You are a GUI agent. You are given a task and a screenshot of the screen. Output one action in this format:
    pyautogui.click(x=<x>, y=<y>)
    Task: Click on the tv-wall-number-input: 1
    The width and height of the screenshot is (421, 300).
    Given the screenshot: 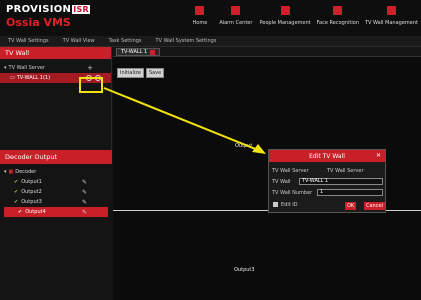 What is the action you would take?
    pyautogui.click(x=350, y=192)
    